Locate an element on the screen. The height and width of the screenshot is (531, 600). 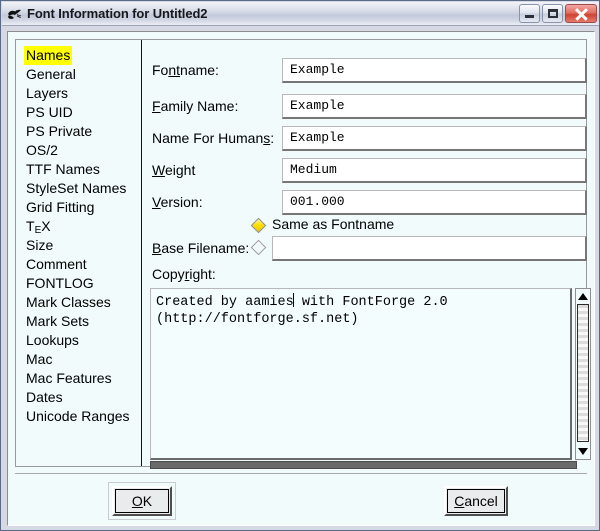
version-row: Version: 001.000 is located at coordinates (365, 202).